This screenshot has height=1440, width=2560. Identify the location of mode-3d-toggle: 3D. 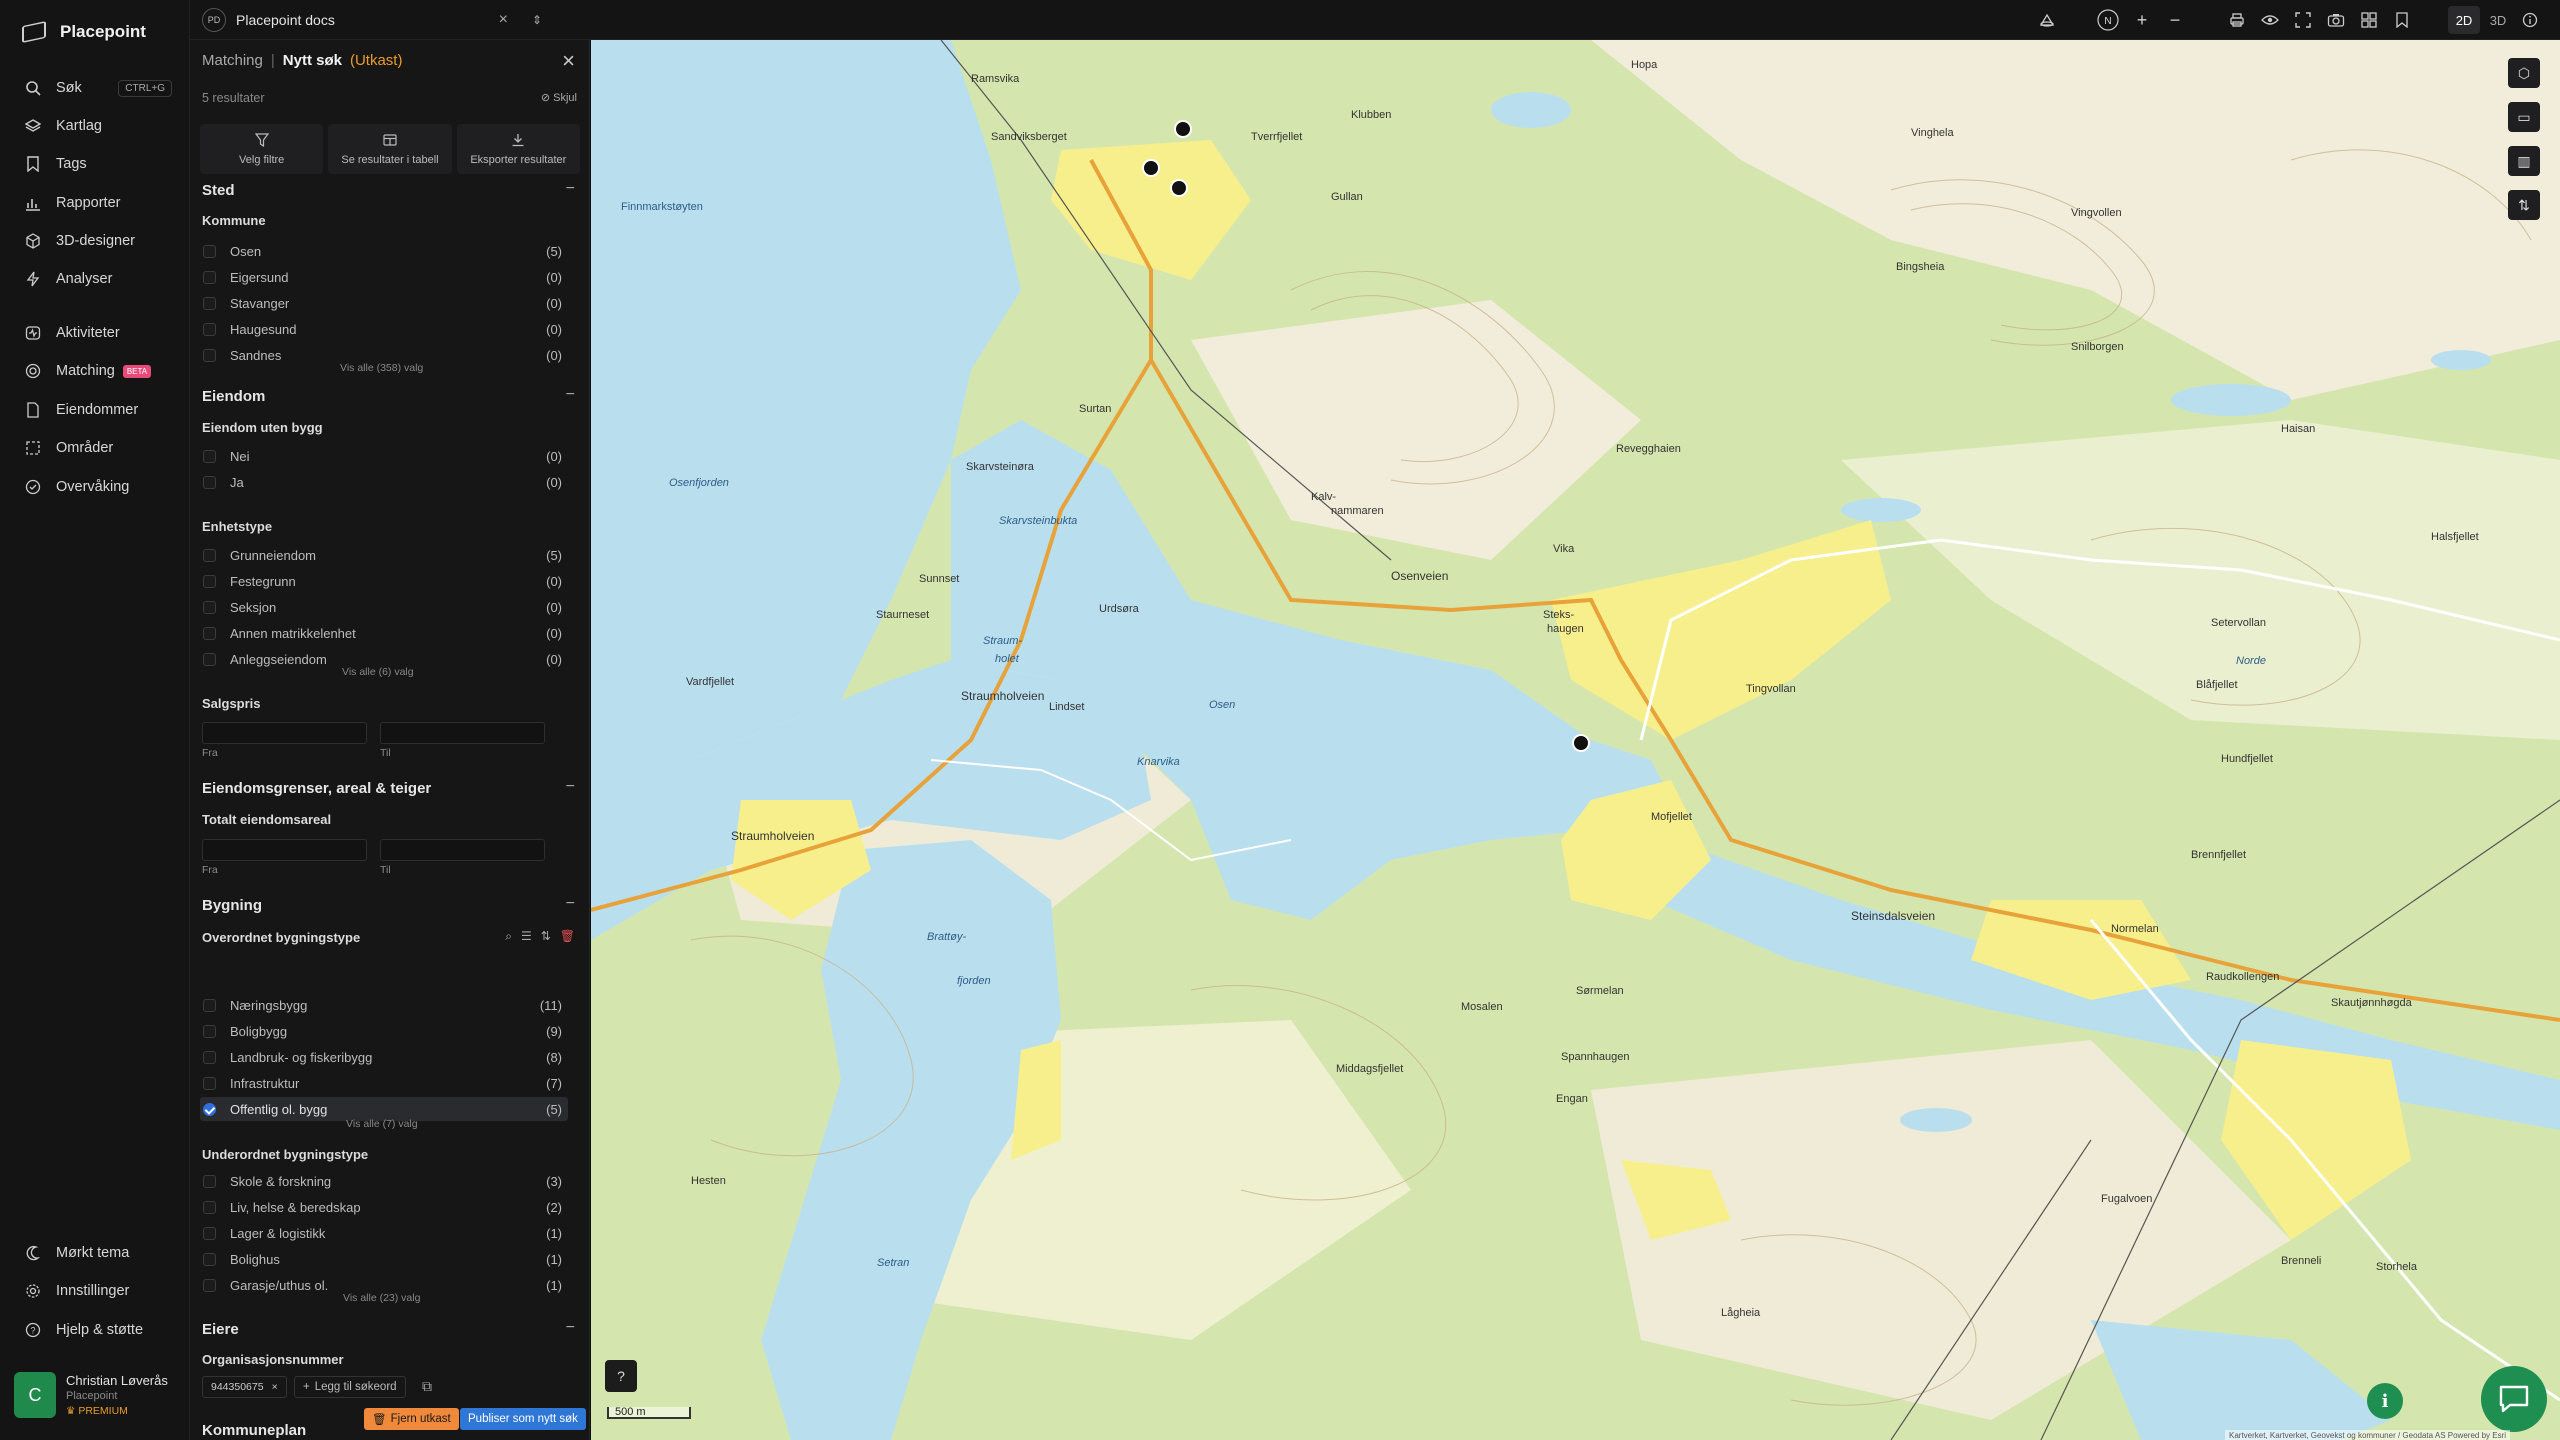
(2498, 20).